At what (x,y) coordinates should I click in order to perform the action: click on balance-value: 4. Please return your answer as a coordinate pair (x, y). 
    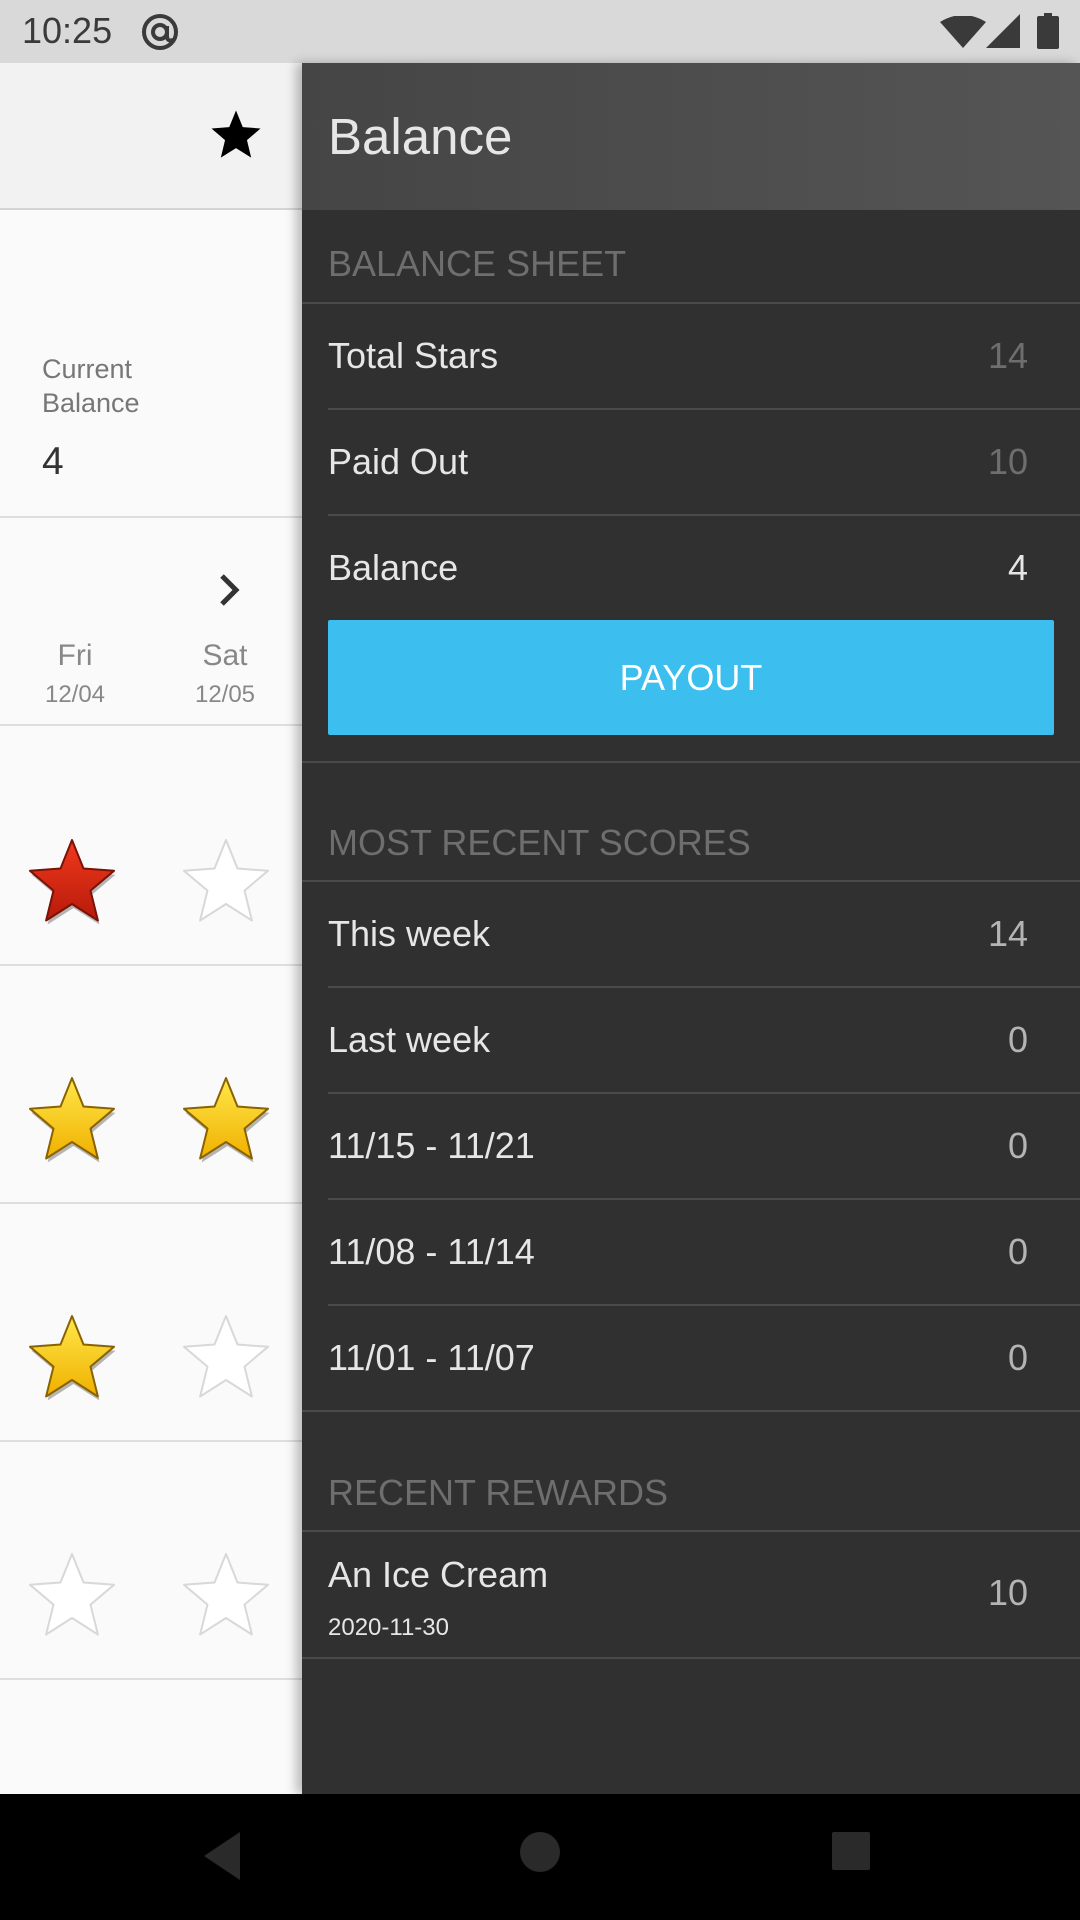
    Looking at the image, I should click on (1017, 567).